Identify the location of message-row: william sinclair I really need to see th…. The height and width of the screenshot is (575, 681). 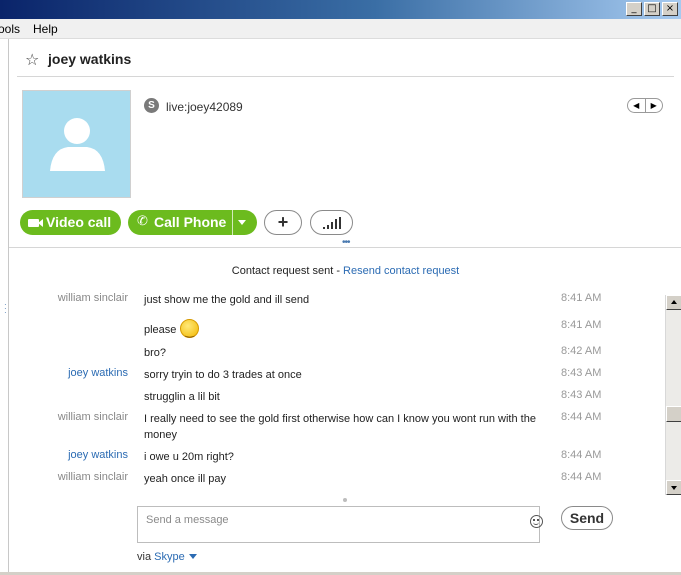
(337, 429).